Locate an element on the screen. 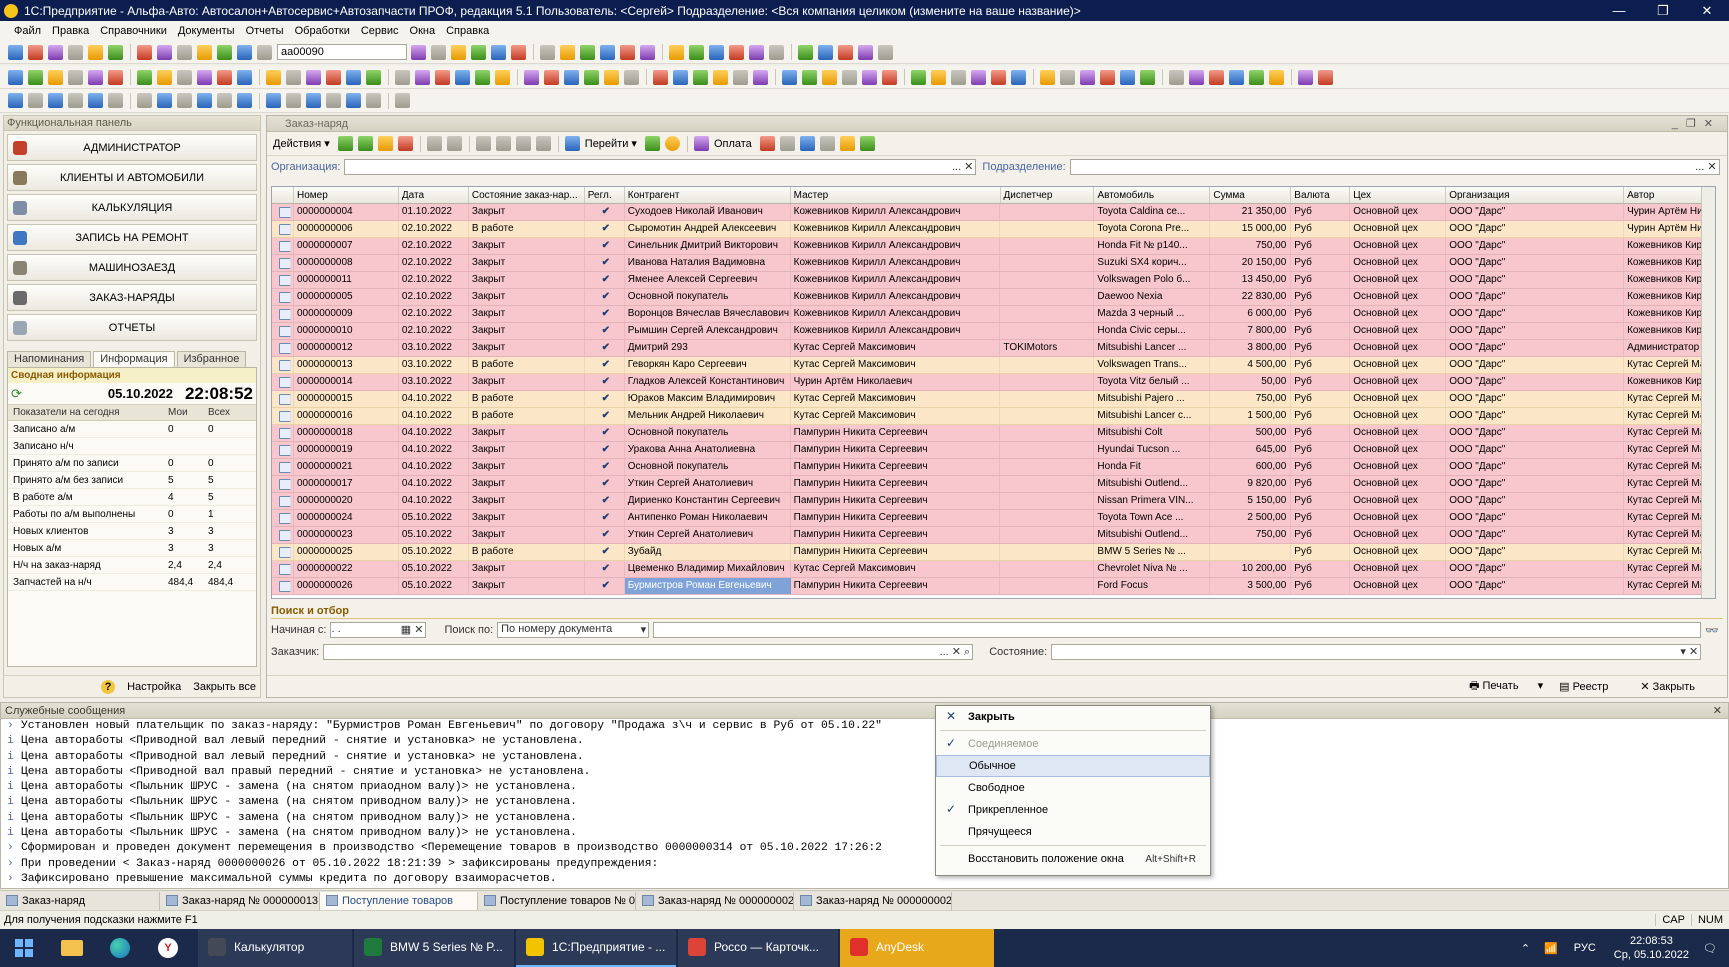  column-header: Автомобиль is located at coordinates (1152, 195).